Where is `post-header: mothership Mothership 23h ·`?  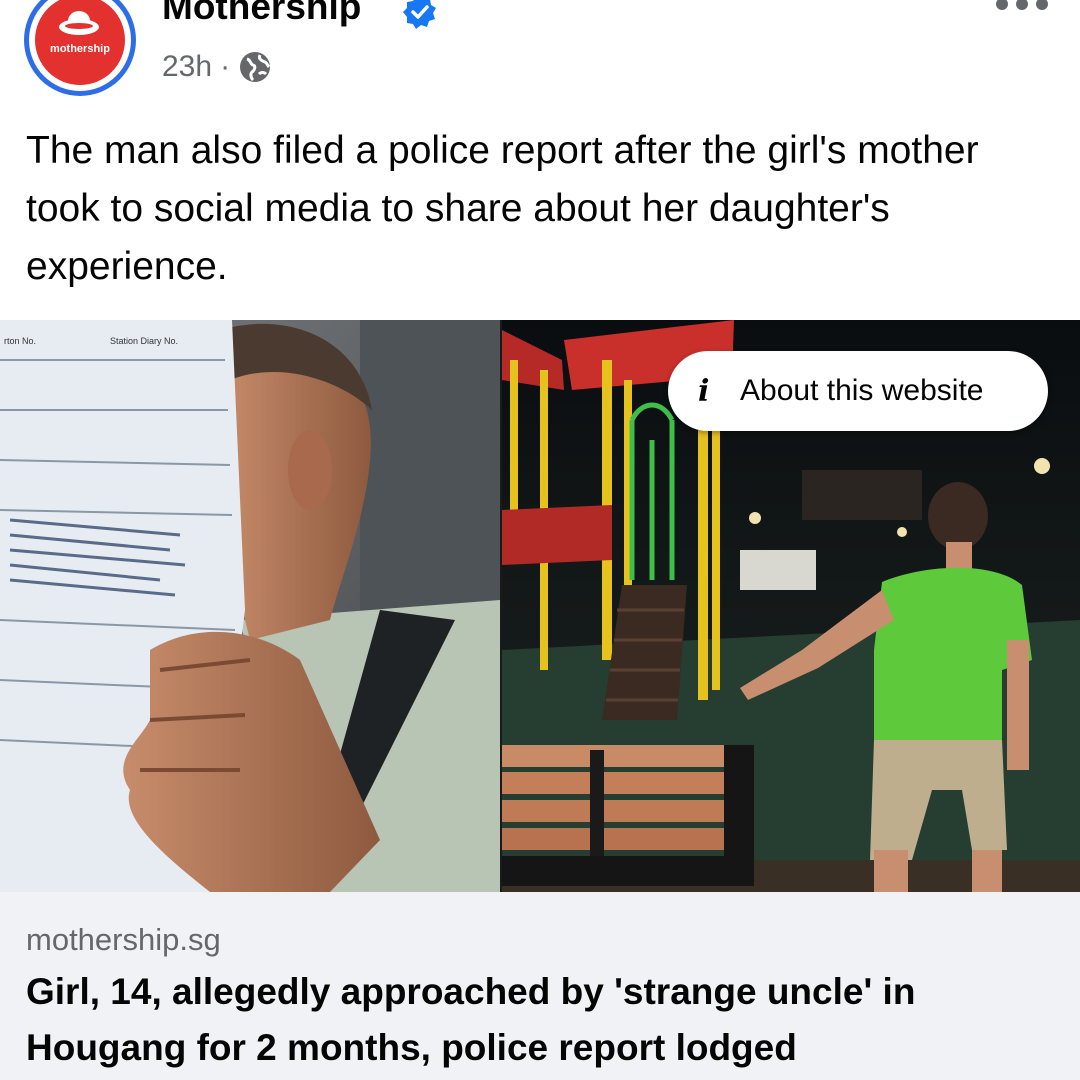
post-header: mothership Mothership 23h · is located at coordinates (540, 55).